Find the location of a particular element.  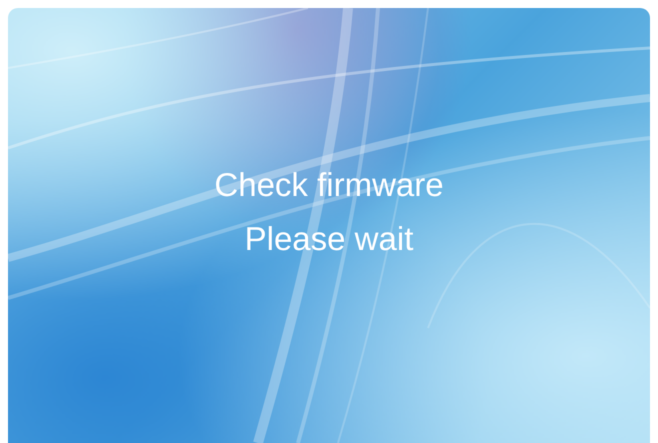

status-message: Please wait is located at coordinates (329, 238).